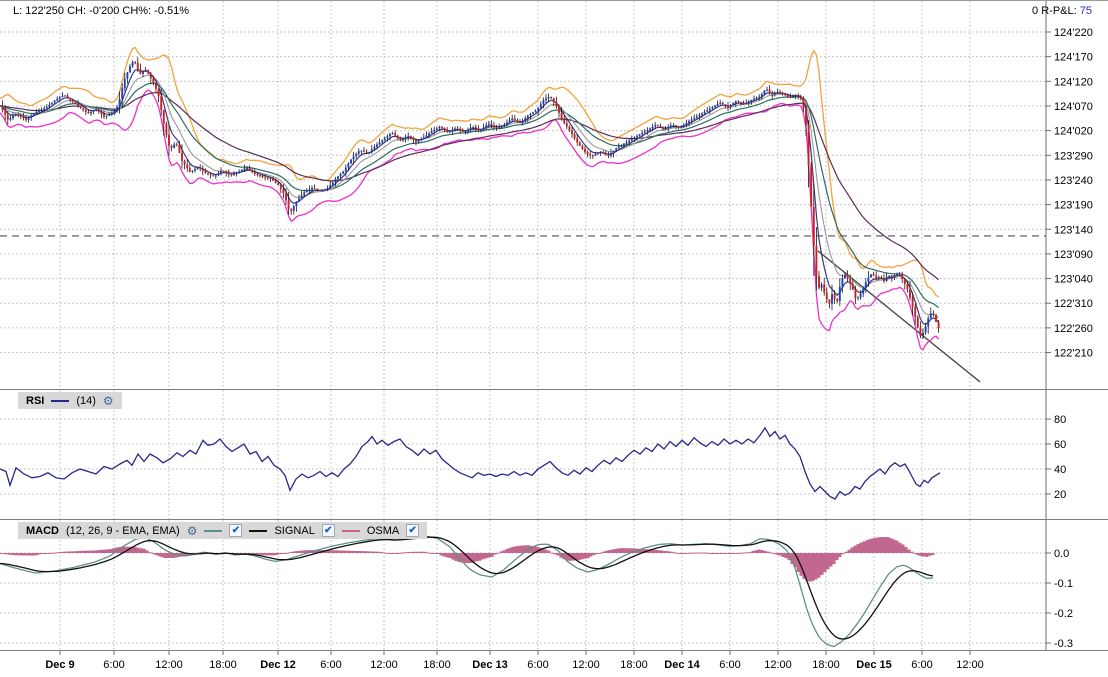 The height and width of the screenshot is (677, 1108). What do you see at coordinates (1073, 354) in the screenshot?
I see `svg-text: 122'210` at bounding box center [1073, 354].